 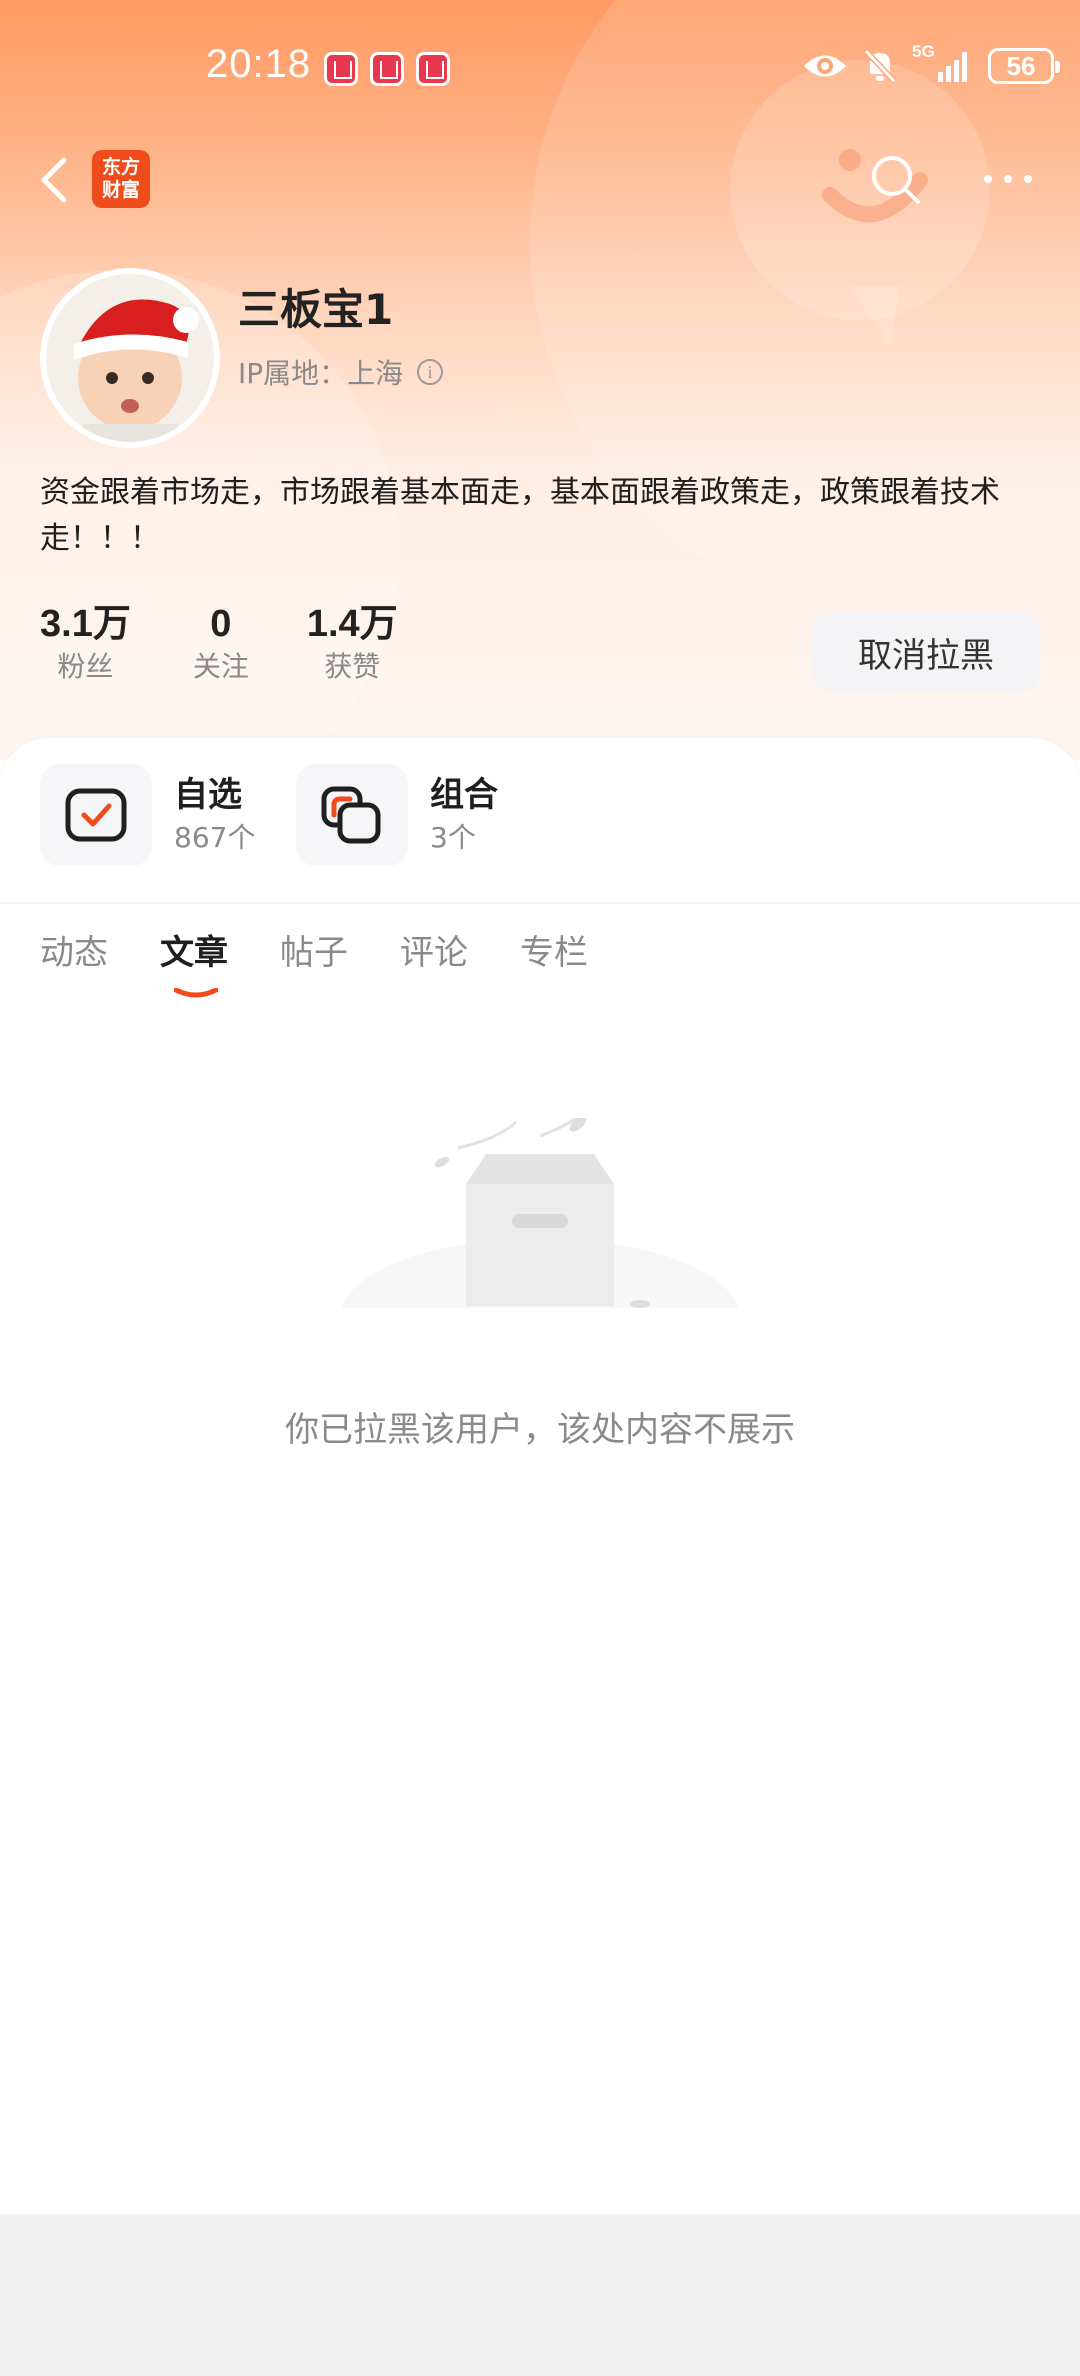 I want to click on checkbox-icon, so click(x=96, y=815).